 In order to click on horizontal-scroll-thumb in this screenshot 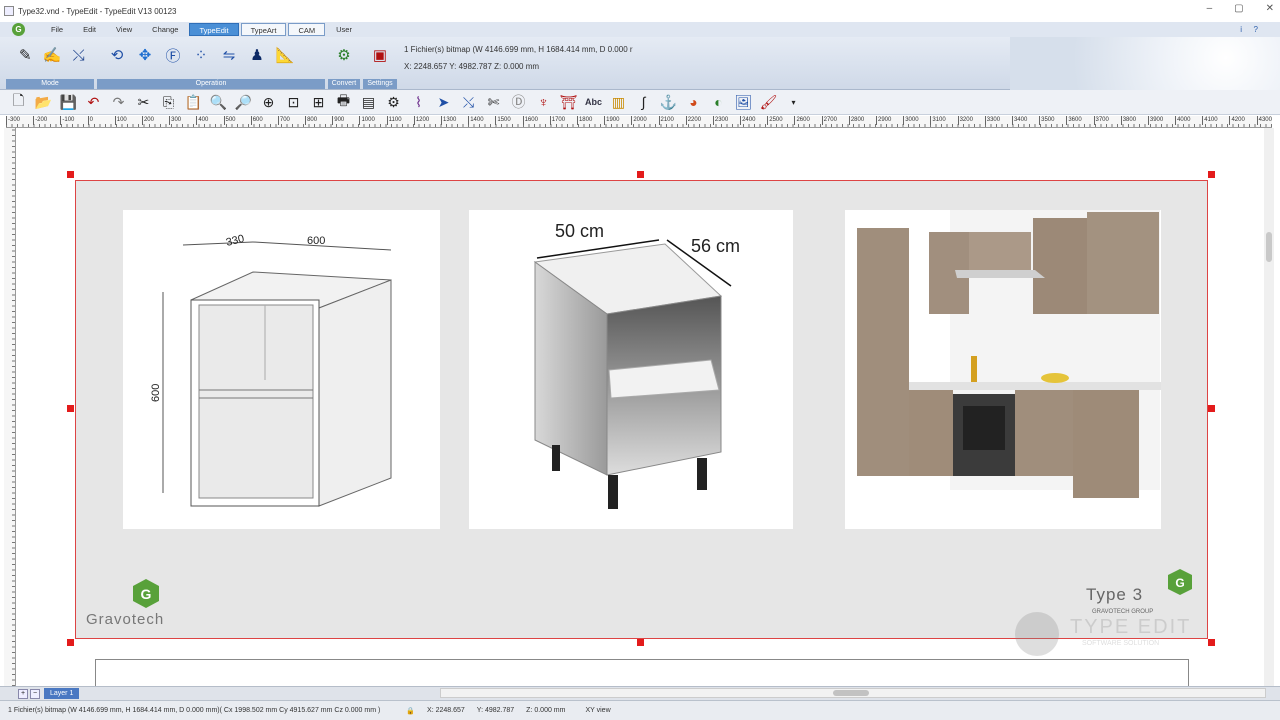, I will do `click(851, 693)`.